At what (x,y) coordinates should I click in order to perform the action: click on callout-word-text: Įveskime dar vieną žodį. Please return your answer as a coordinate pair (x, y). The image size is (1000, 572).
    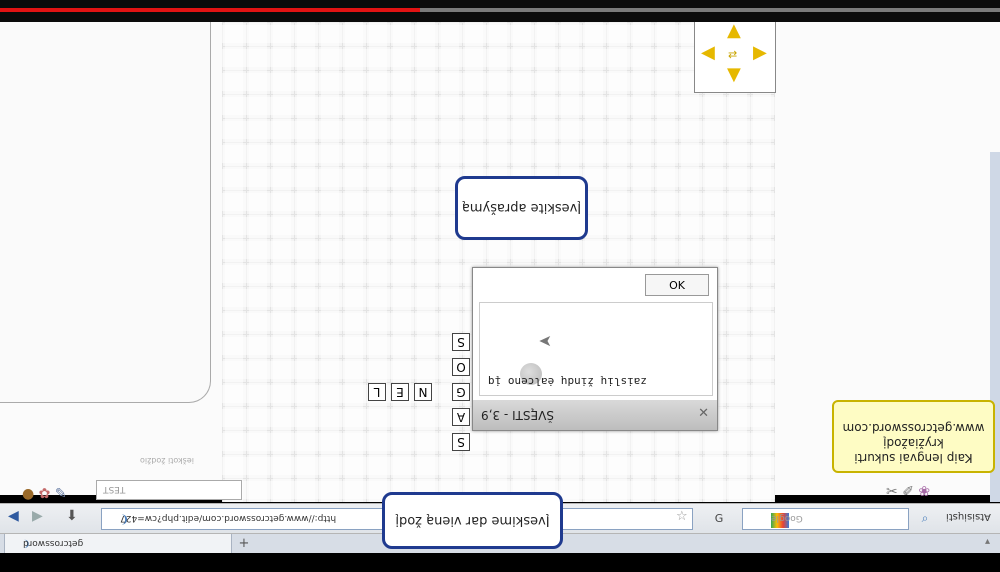
    Looking at the image, I should click on (472, 520).